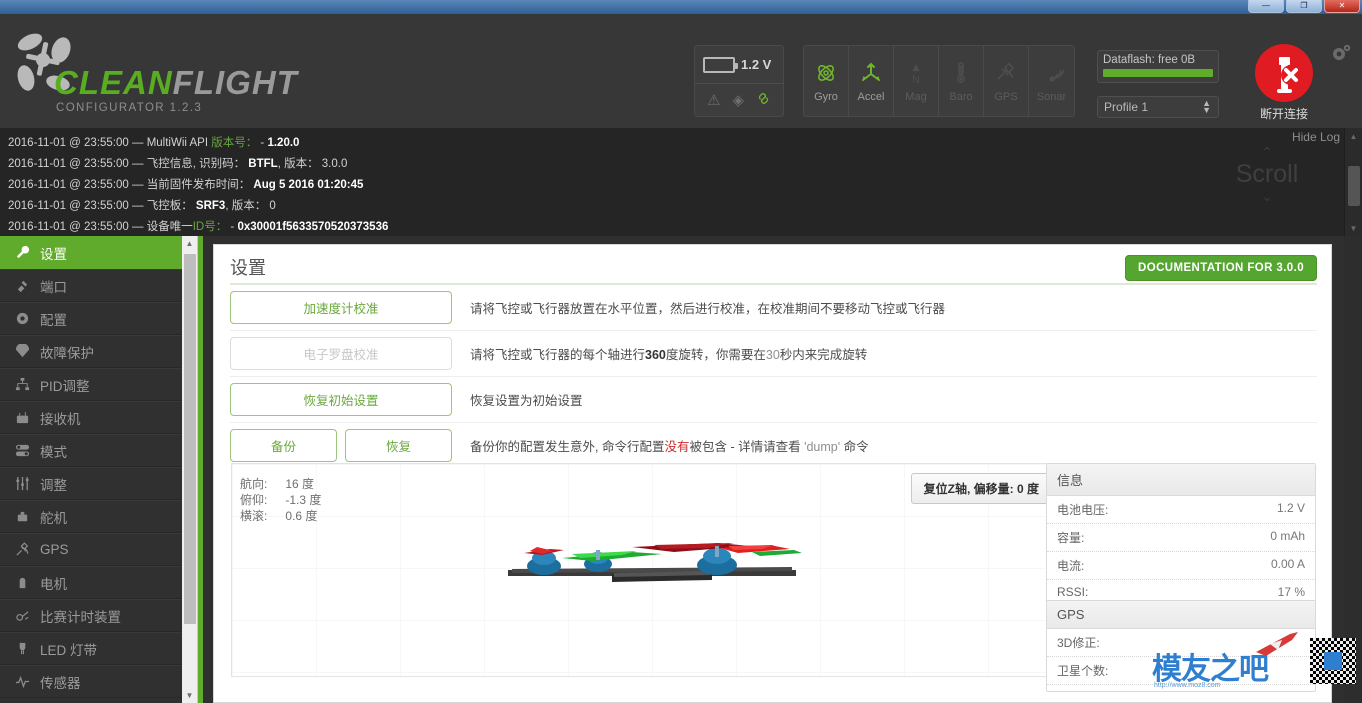 The width and height of the screenshot is (1362, 703). Describe the element at coordinates (739, 65) in the screenshot. I see `battery-voltage-row: 1.2 V` at that location.